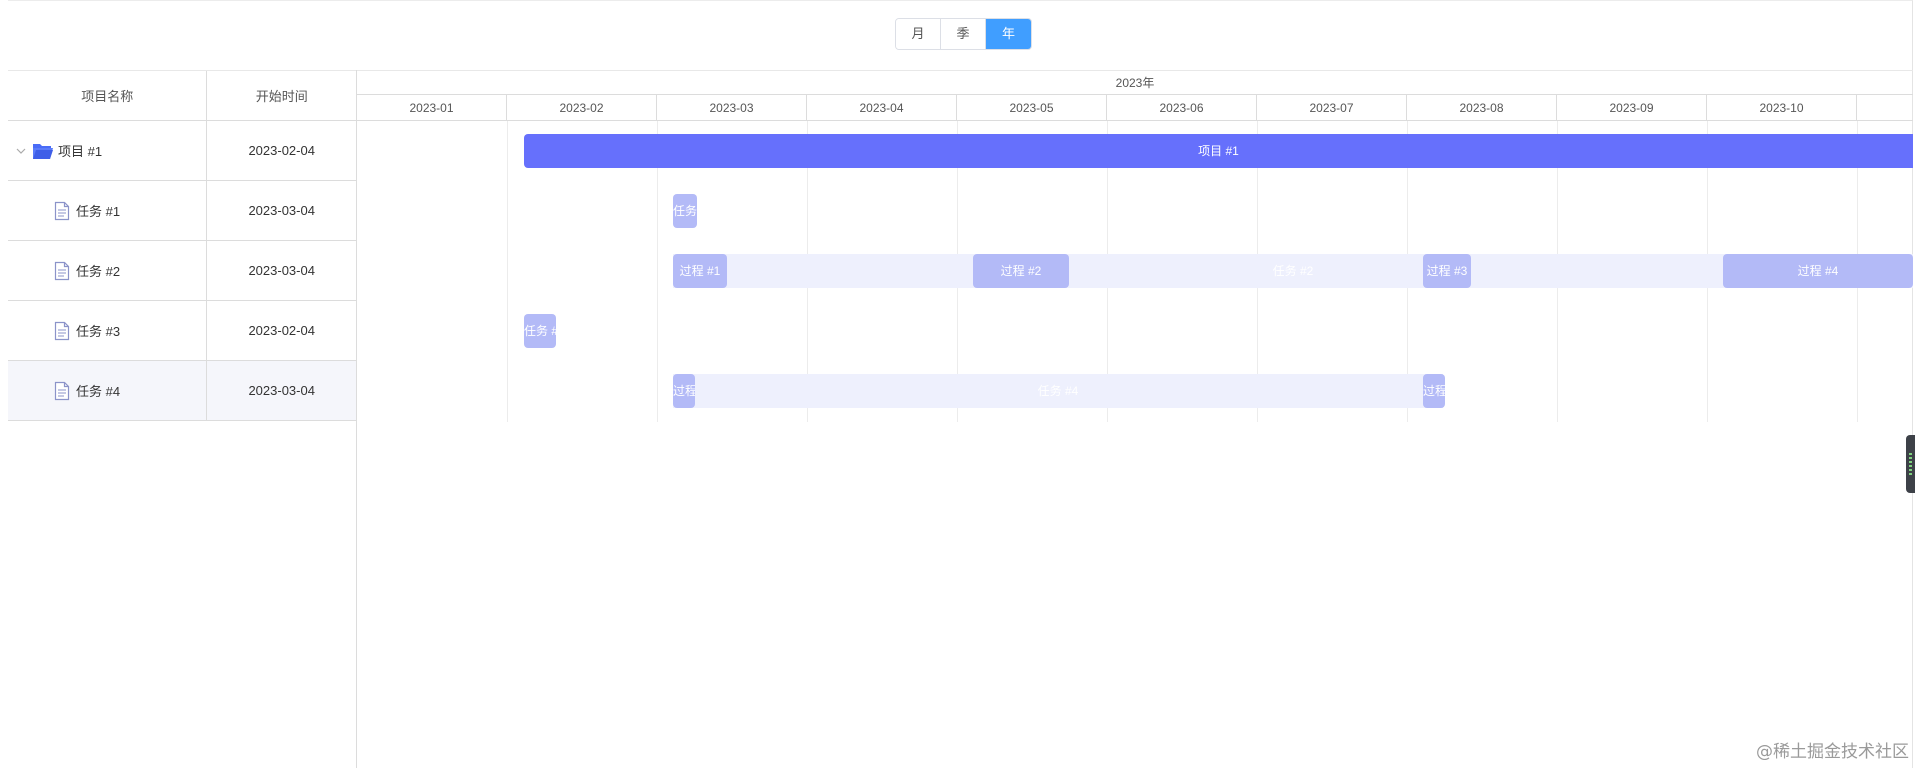  Describe the element at coordinates (685, 211) in the screenshot. I see `task-bar: 任务` at that location.